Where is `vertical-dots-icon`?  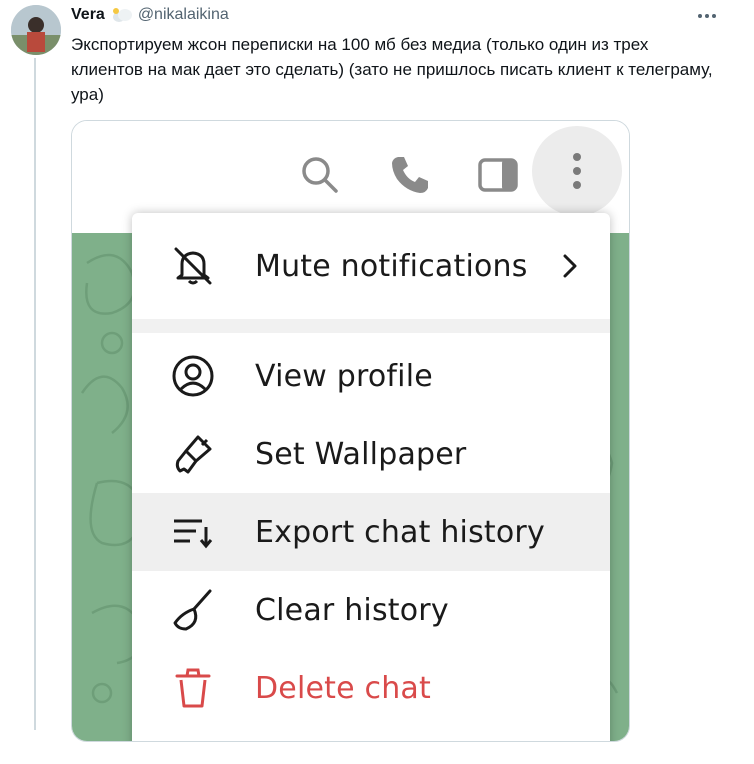
vertical-dots-icon is located at coordinates (577, 171).